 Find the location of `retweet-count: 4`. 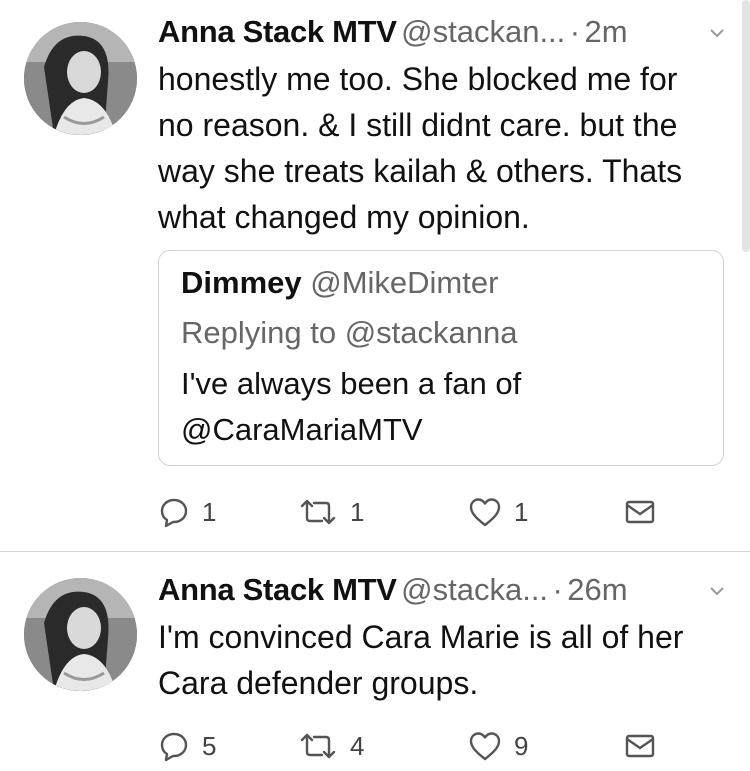

retweet-count: 4 is located at coordinates (357, 745).